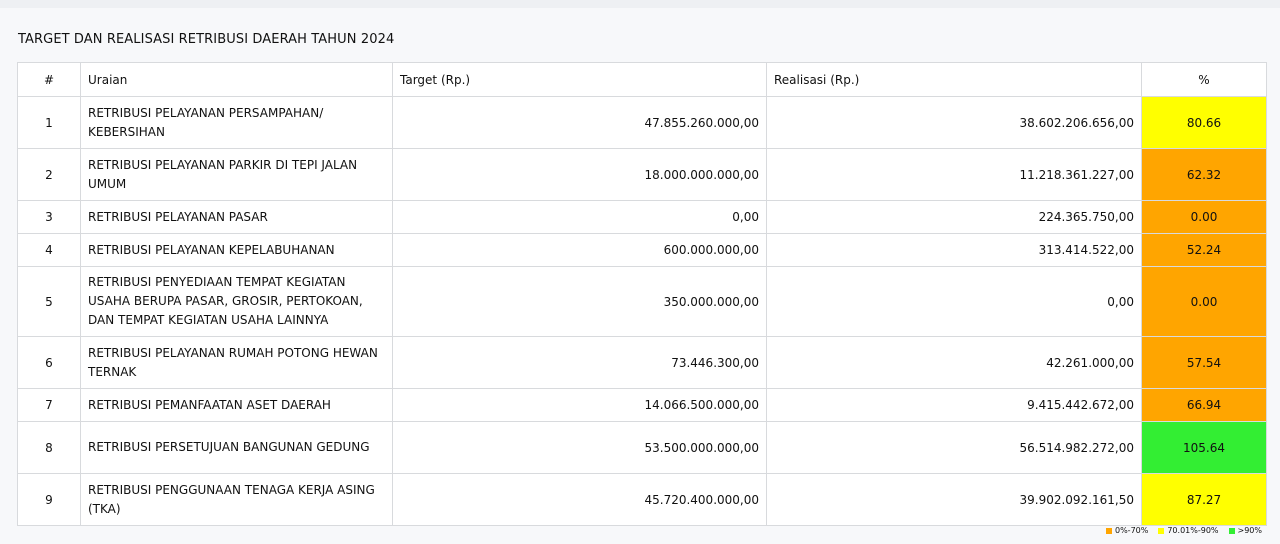 Image resolution: width=1280 pixels, height=544 pixels. What do you see at coordinates (236, 447) in the screenshot?
I see `row-uraian: RETRIBUSI PERSETUJUAN BANGUNAN GEDUNG` at bounding box center [236, 447].